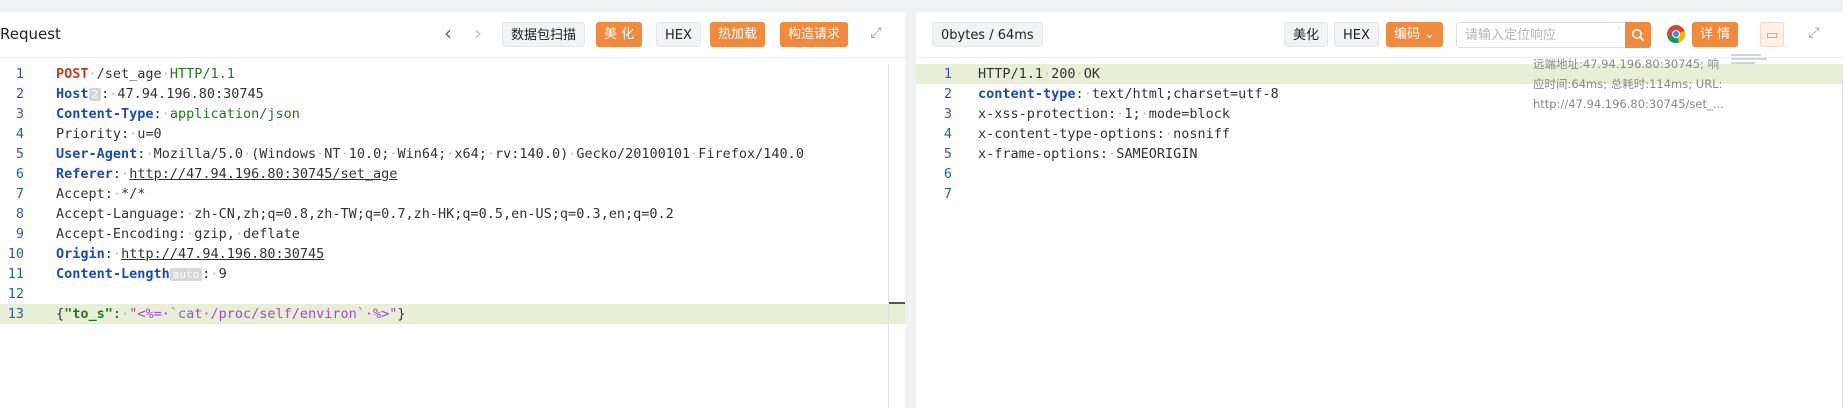 This screenshot has height=408, width=1843. Describe the element at coordinates (369, 154) in the screenshot. I see `token: 10.0;` at that location.